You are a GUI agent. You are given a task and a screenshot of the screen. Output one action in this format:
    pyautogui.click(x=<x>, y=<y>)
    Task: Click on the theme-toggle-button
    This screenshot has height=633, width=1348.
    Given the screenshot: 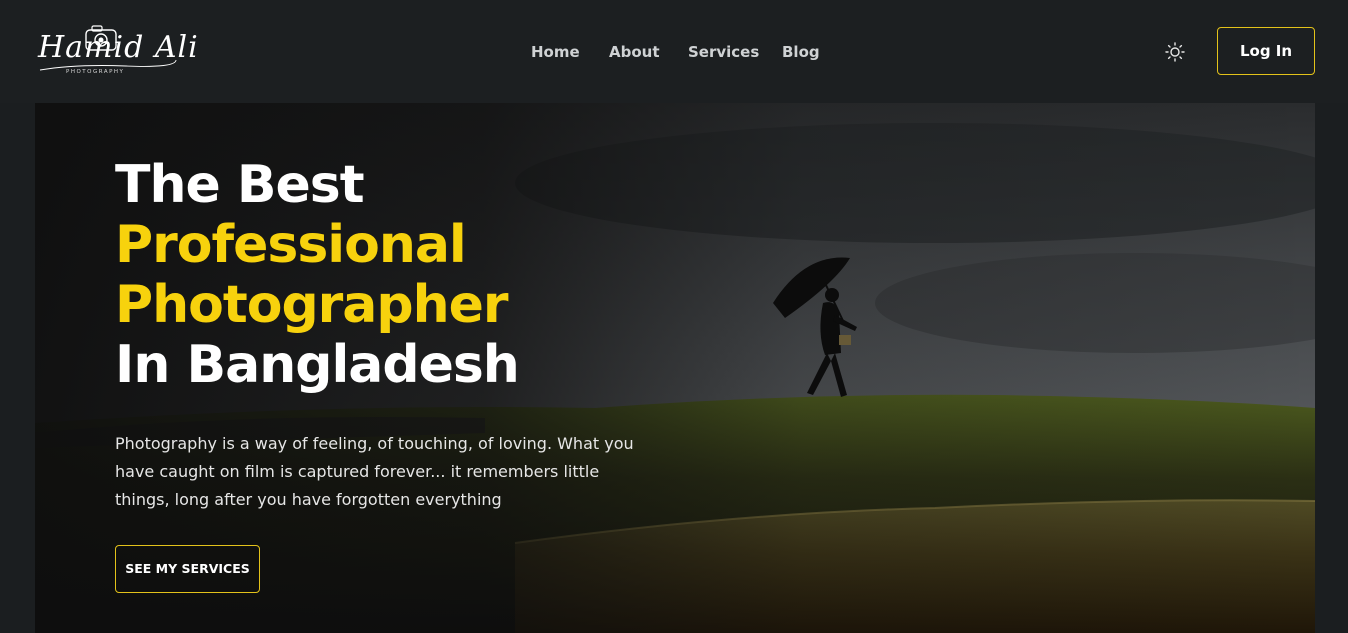 What is the action you would take?
    pyautogui.click(x=1175, y=52)
    